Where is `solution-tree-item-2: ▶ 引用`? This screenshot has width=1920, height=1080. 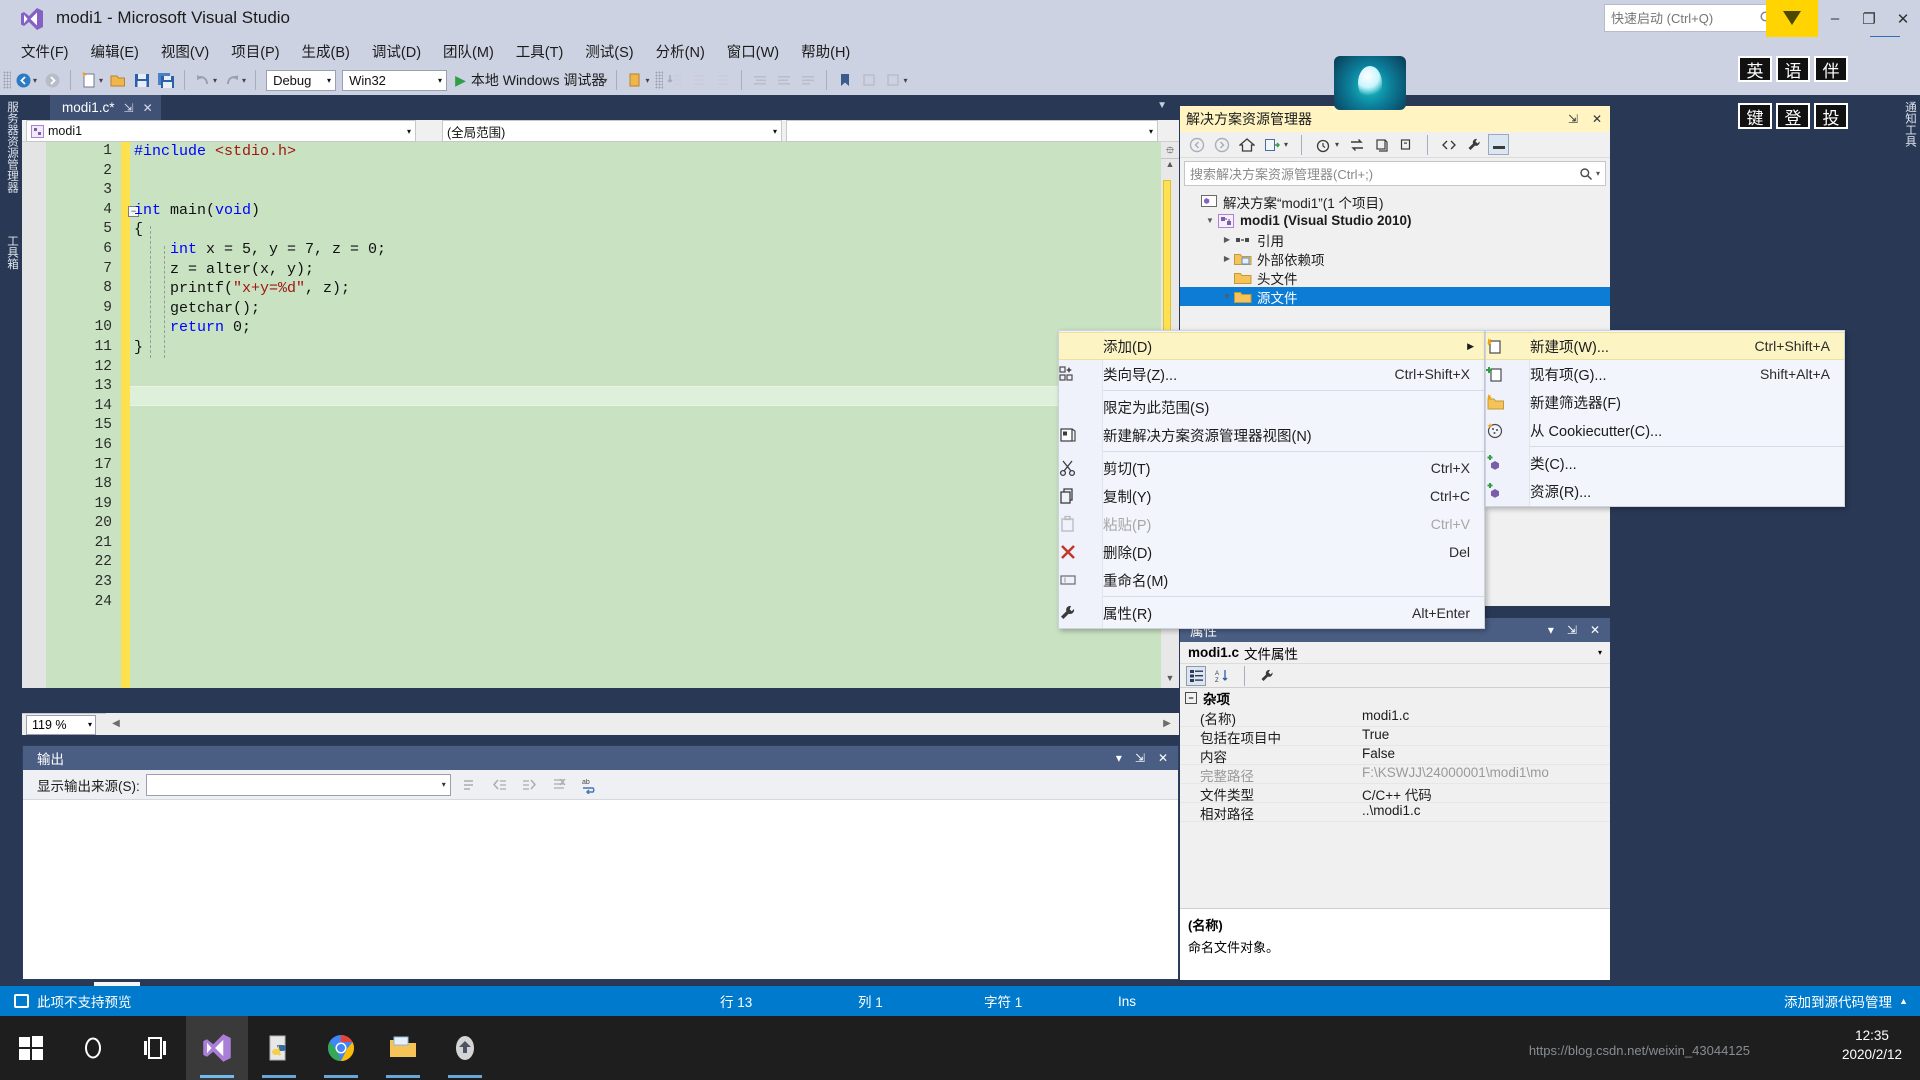
solution-tree-item-2: ▶ 引用 is located at coordinates (1395, 239).